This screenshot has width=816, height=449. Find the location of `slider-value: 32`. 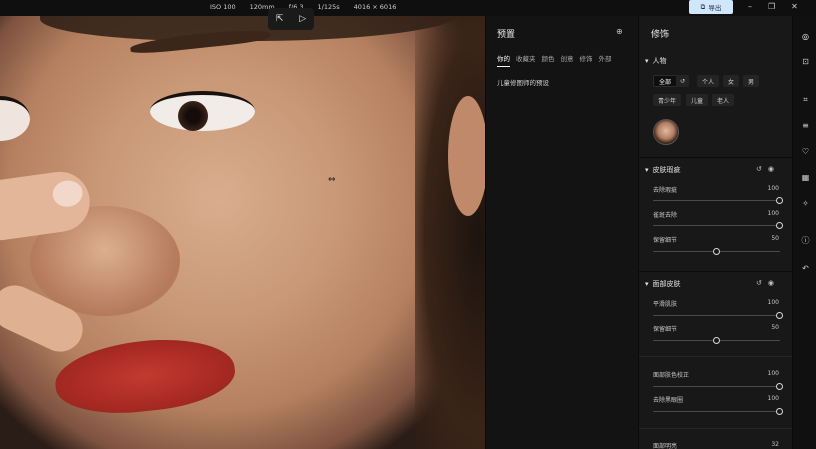

slider-value: 32 is located at coordinates (775, 444).